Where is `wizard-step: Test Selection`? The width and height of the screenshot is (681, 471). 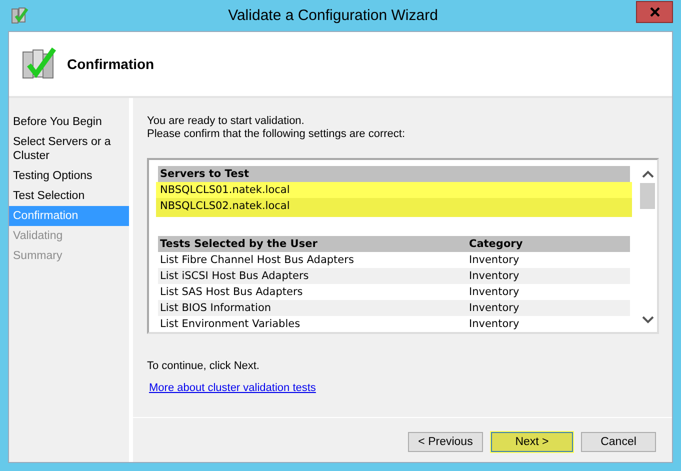 wizard-step: Test Selection is located at coordinates (69, 196).